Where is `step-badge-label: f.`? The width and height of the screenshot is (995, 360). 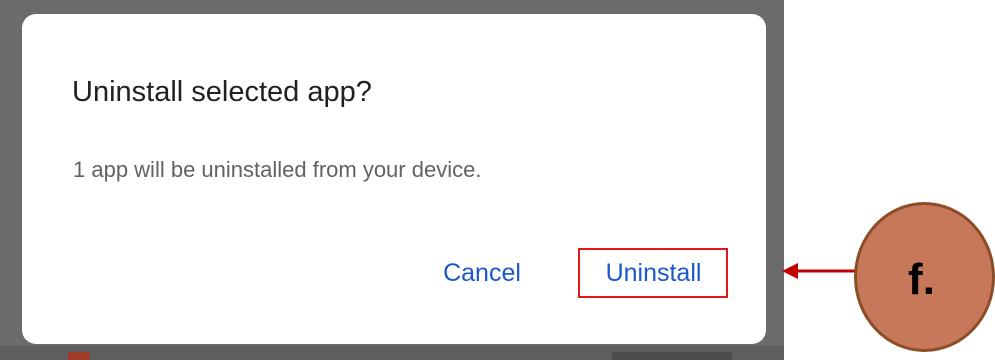
step-badge-label: f. is located at coordinates (921, 279).